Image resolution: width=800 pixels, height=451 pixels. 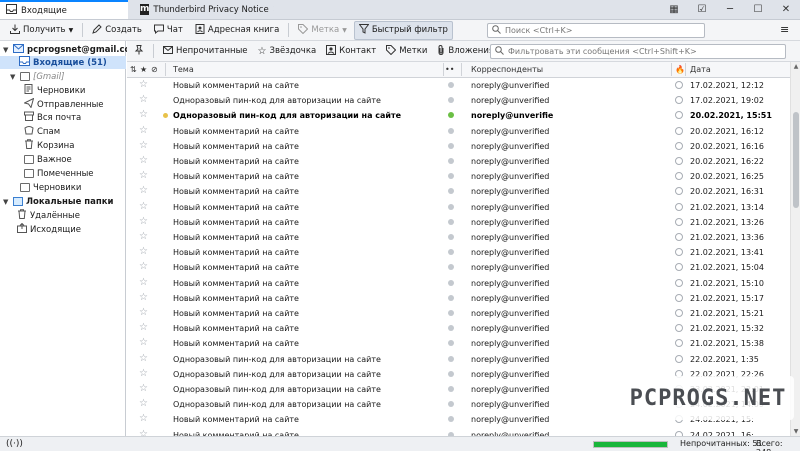 What do you see at coordinates (273, 10) in the screenshot?
I see `close-icon: ✕` at bounding box center [273, 10].